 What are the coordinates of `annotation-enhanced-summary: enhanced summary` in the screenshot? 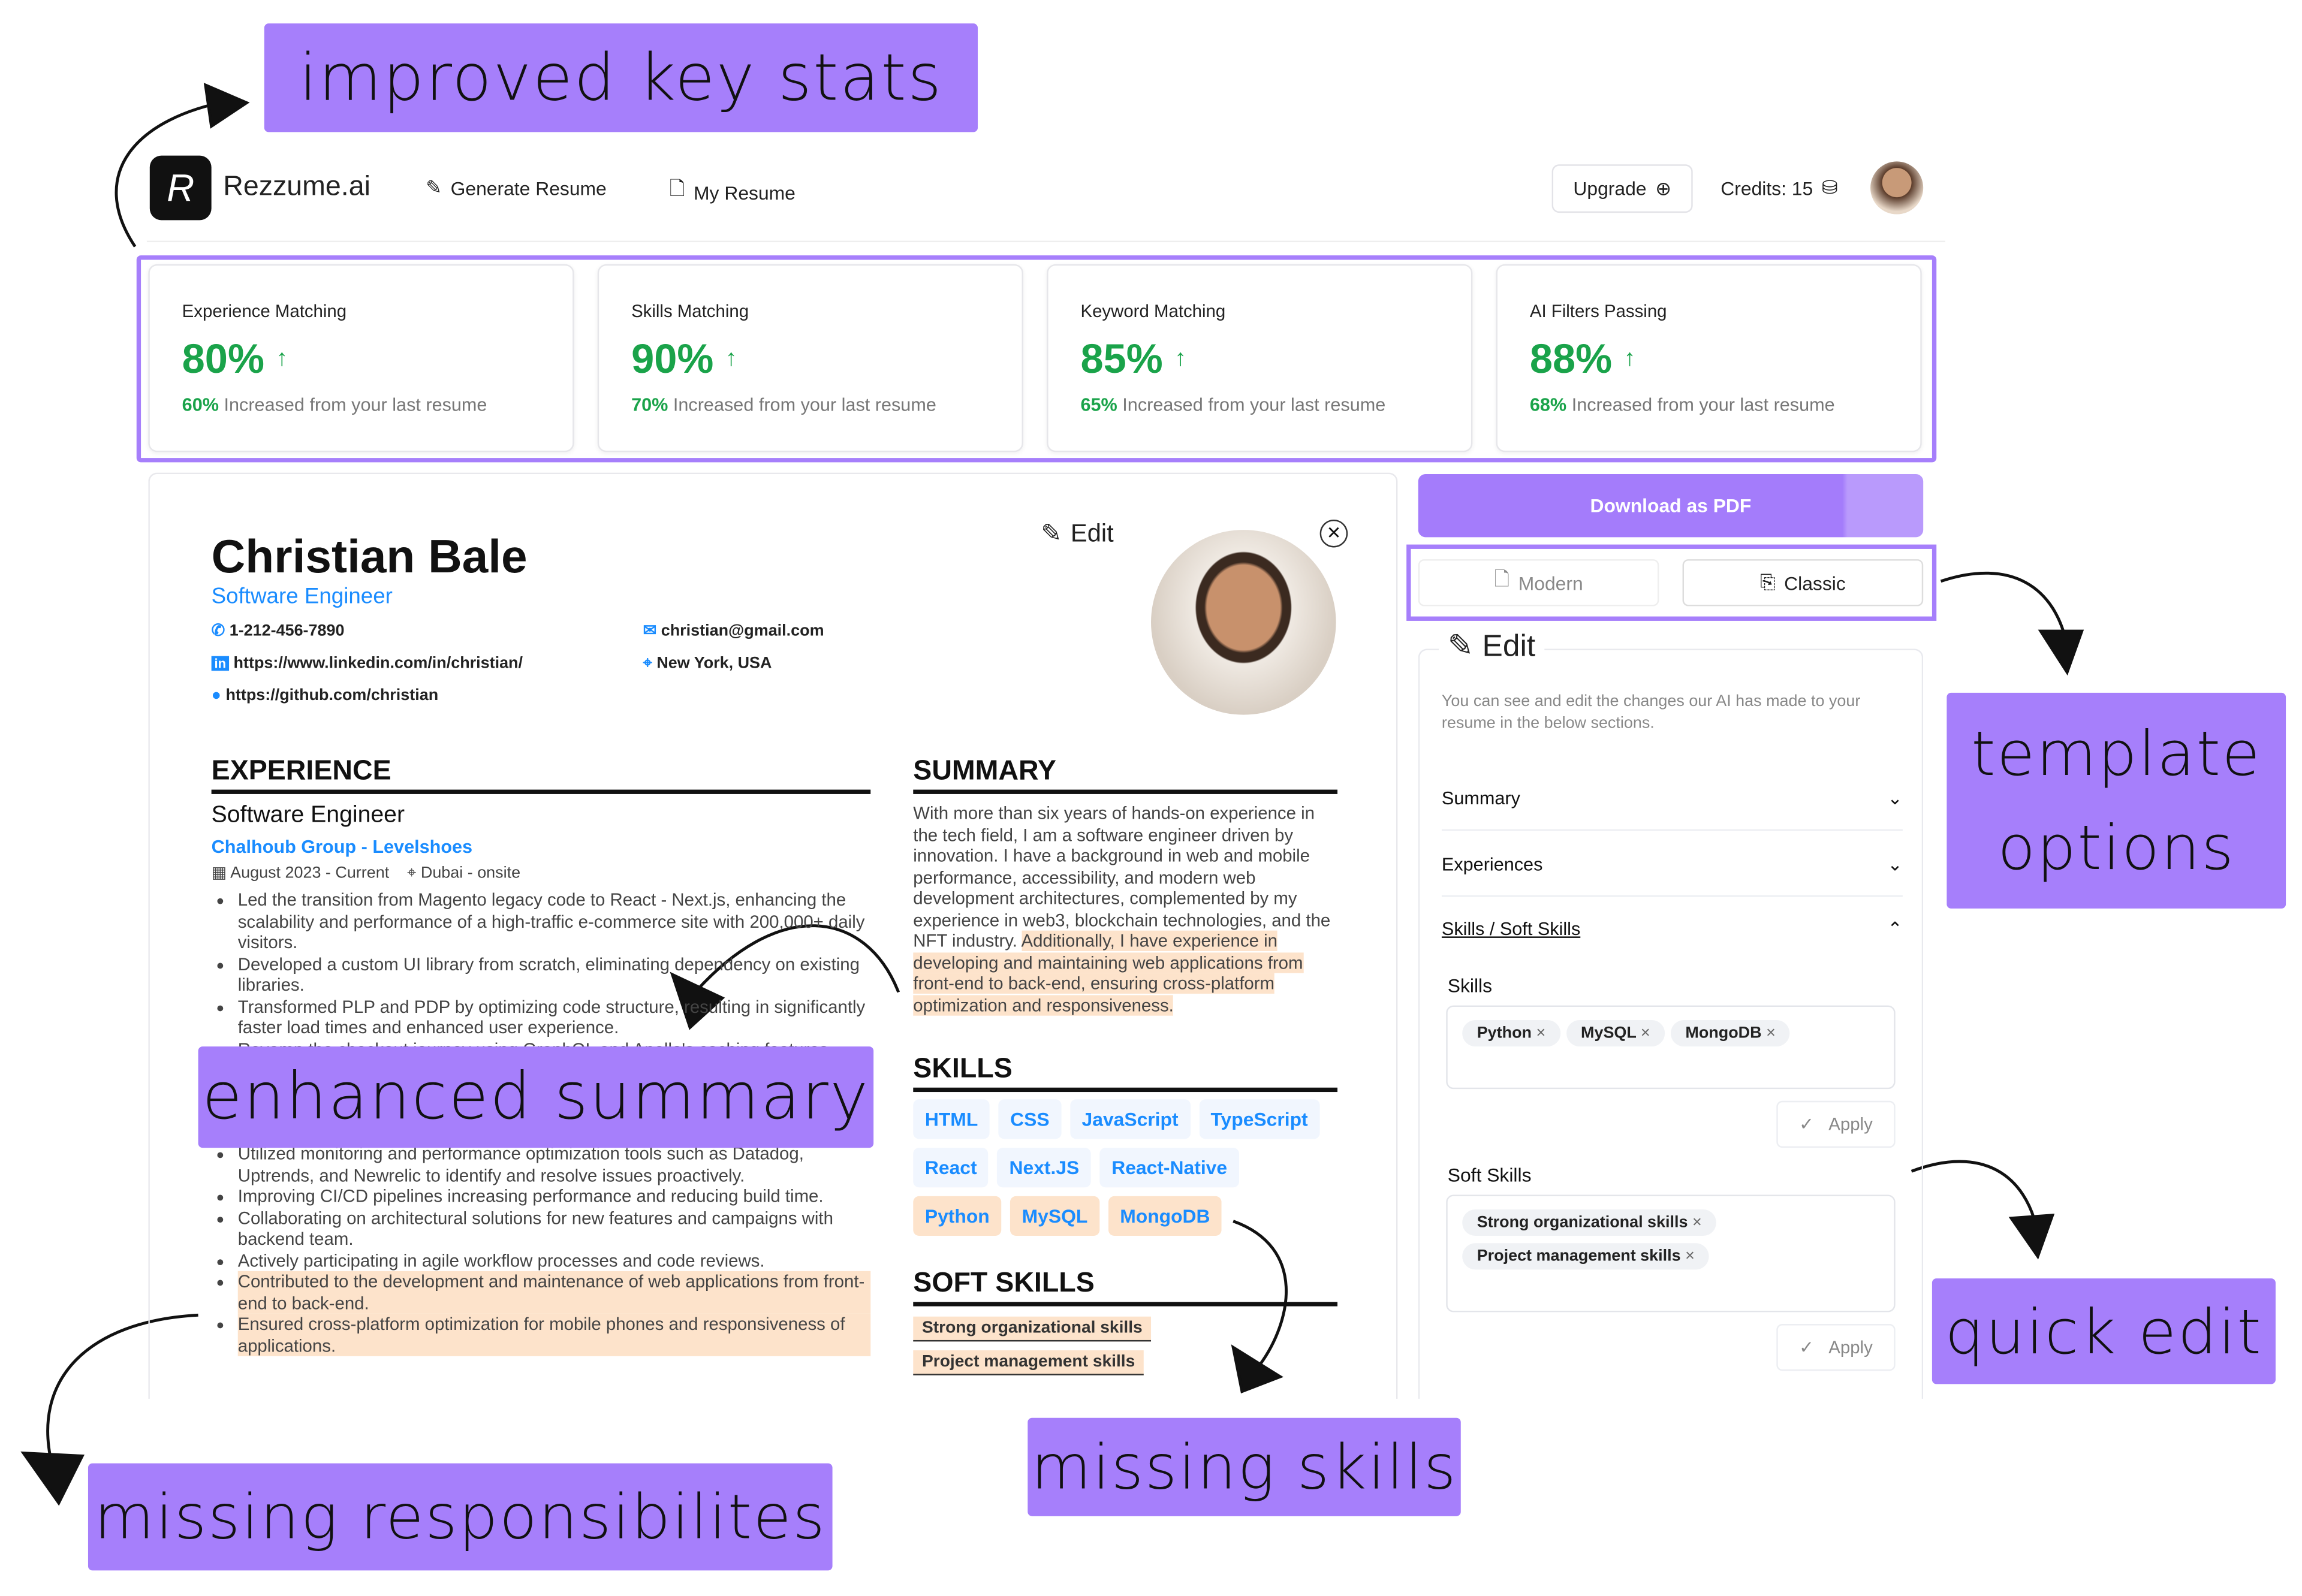 It's located at (536, 1097).